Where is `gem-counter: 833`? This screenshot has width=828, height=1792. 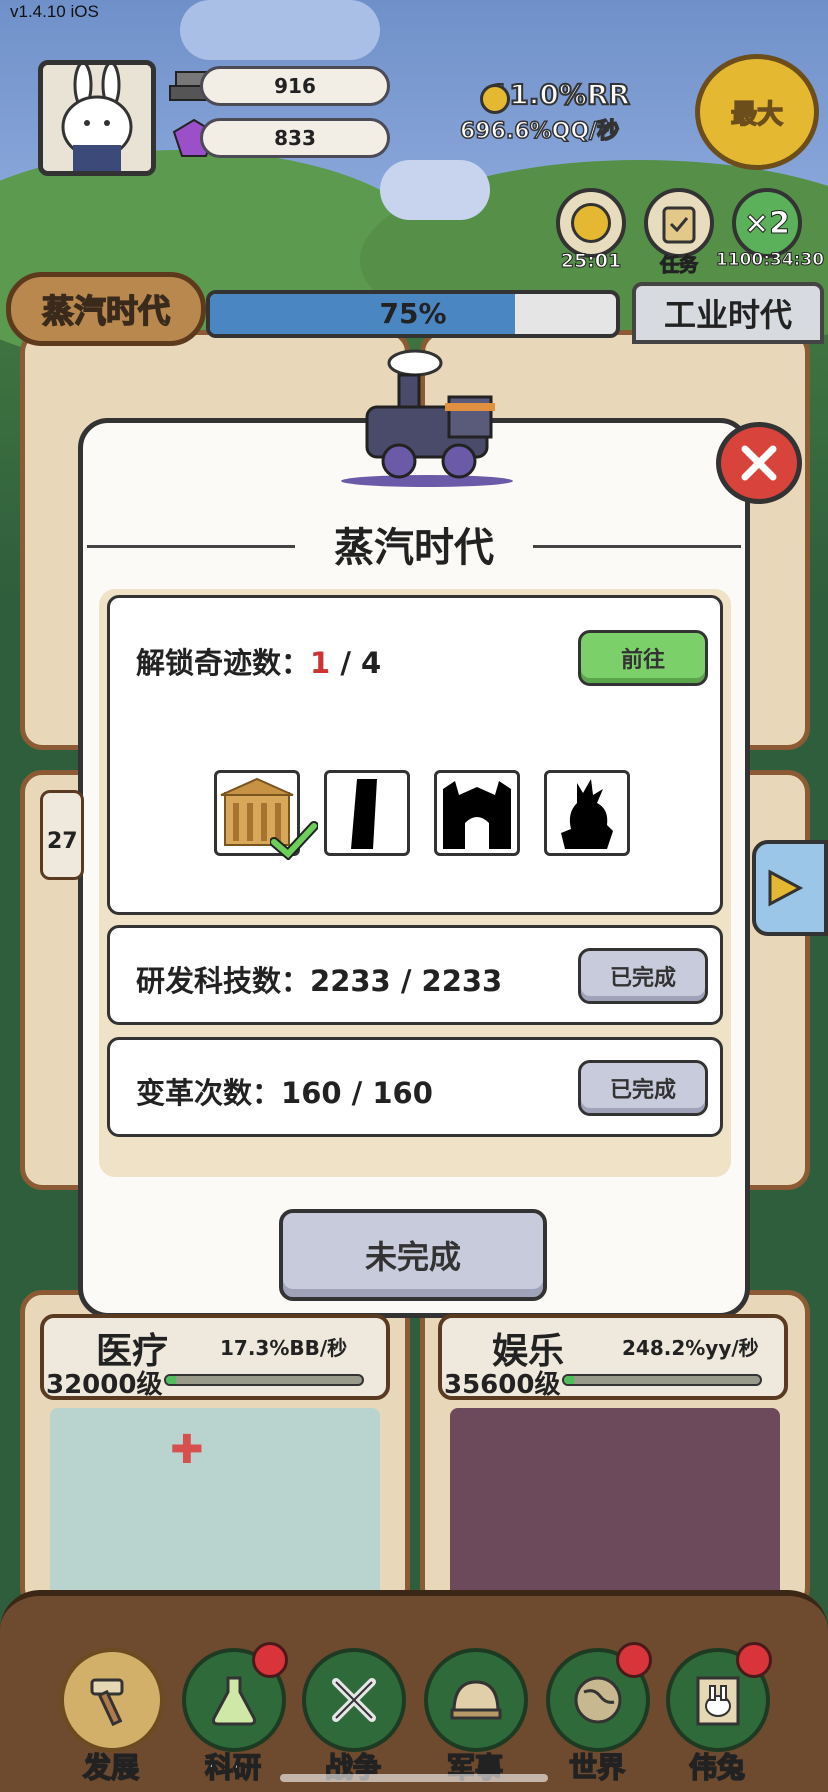
gem-counter: 833 is located at coordinates (295, 138).